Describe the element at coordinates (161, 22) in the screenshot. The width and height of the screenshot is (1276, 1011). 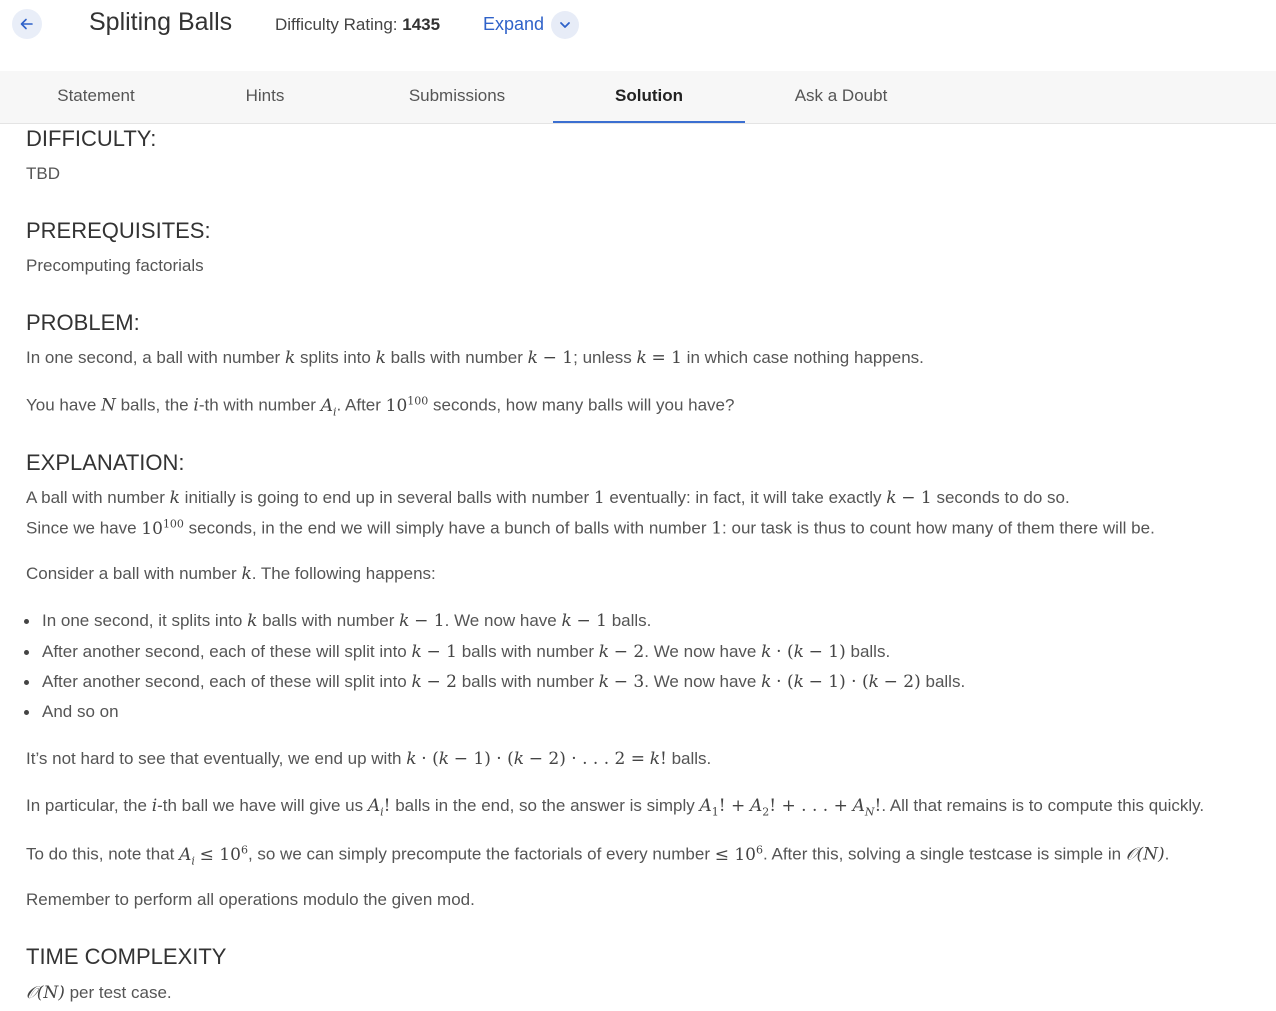
I see `page-title: Spliting Balls` at that location.